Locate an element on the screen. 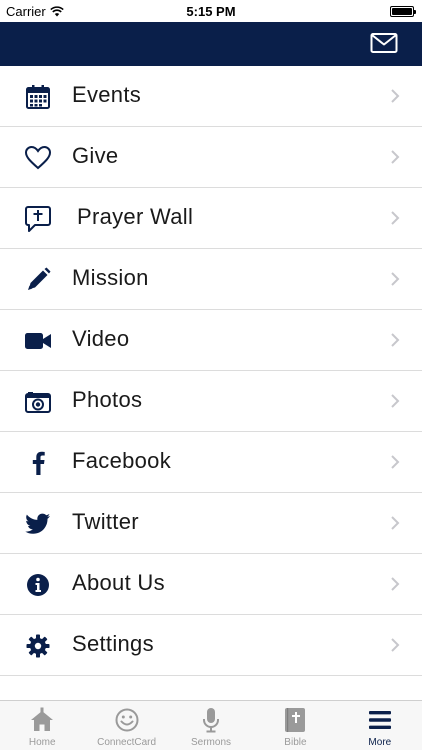  gear-icon is located at coordinates (38, 646).